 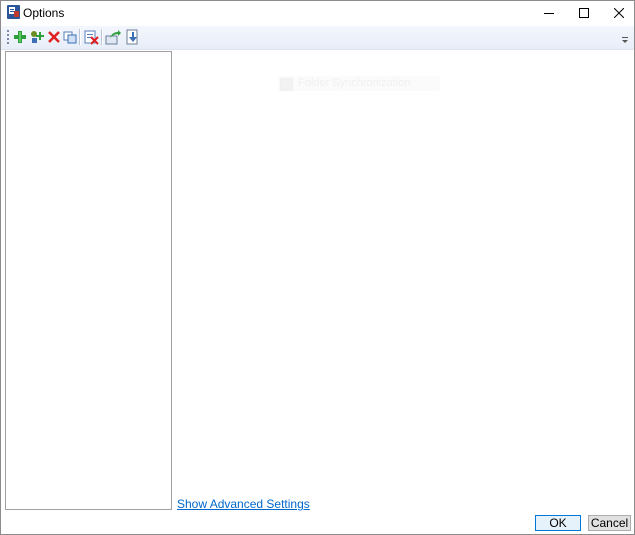 What do you see at coordinates (558, 523) in the screenshot?
I see `ok-button: OK` at bounding box center [558, 523].